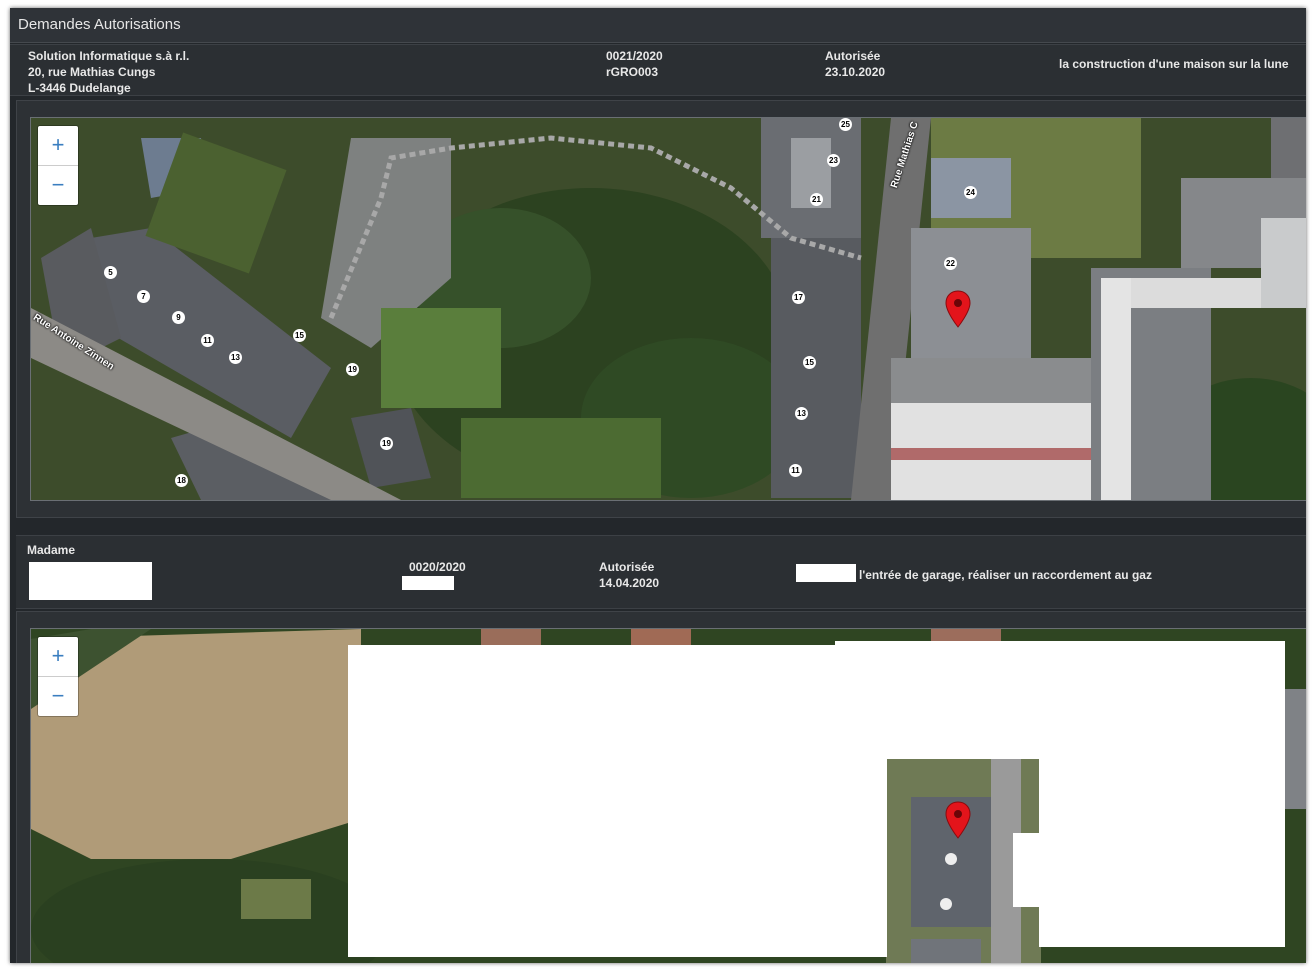 The image size is (1314, 969). Describe the element at coordinates (92, 72) in the screenshot. I see `applicant-street: 20, rue Mathias Cungs` at that location.